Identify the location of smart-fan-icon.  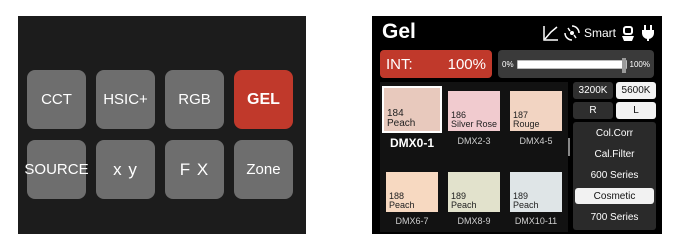
(572, 33).